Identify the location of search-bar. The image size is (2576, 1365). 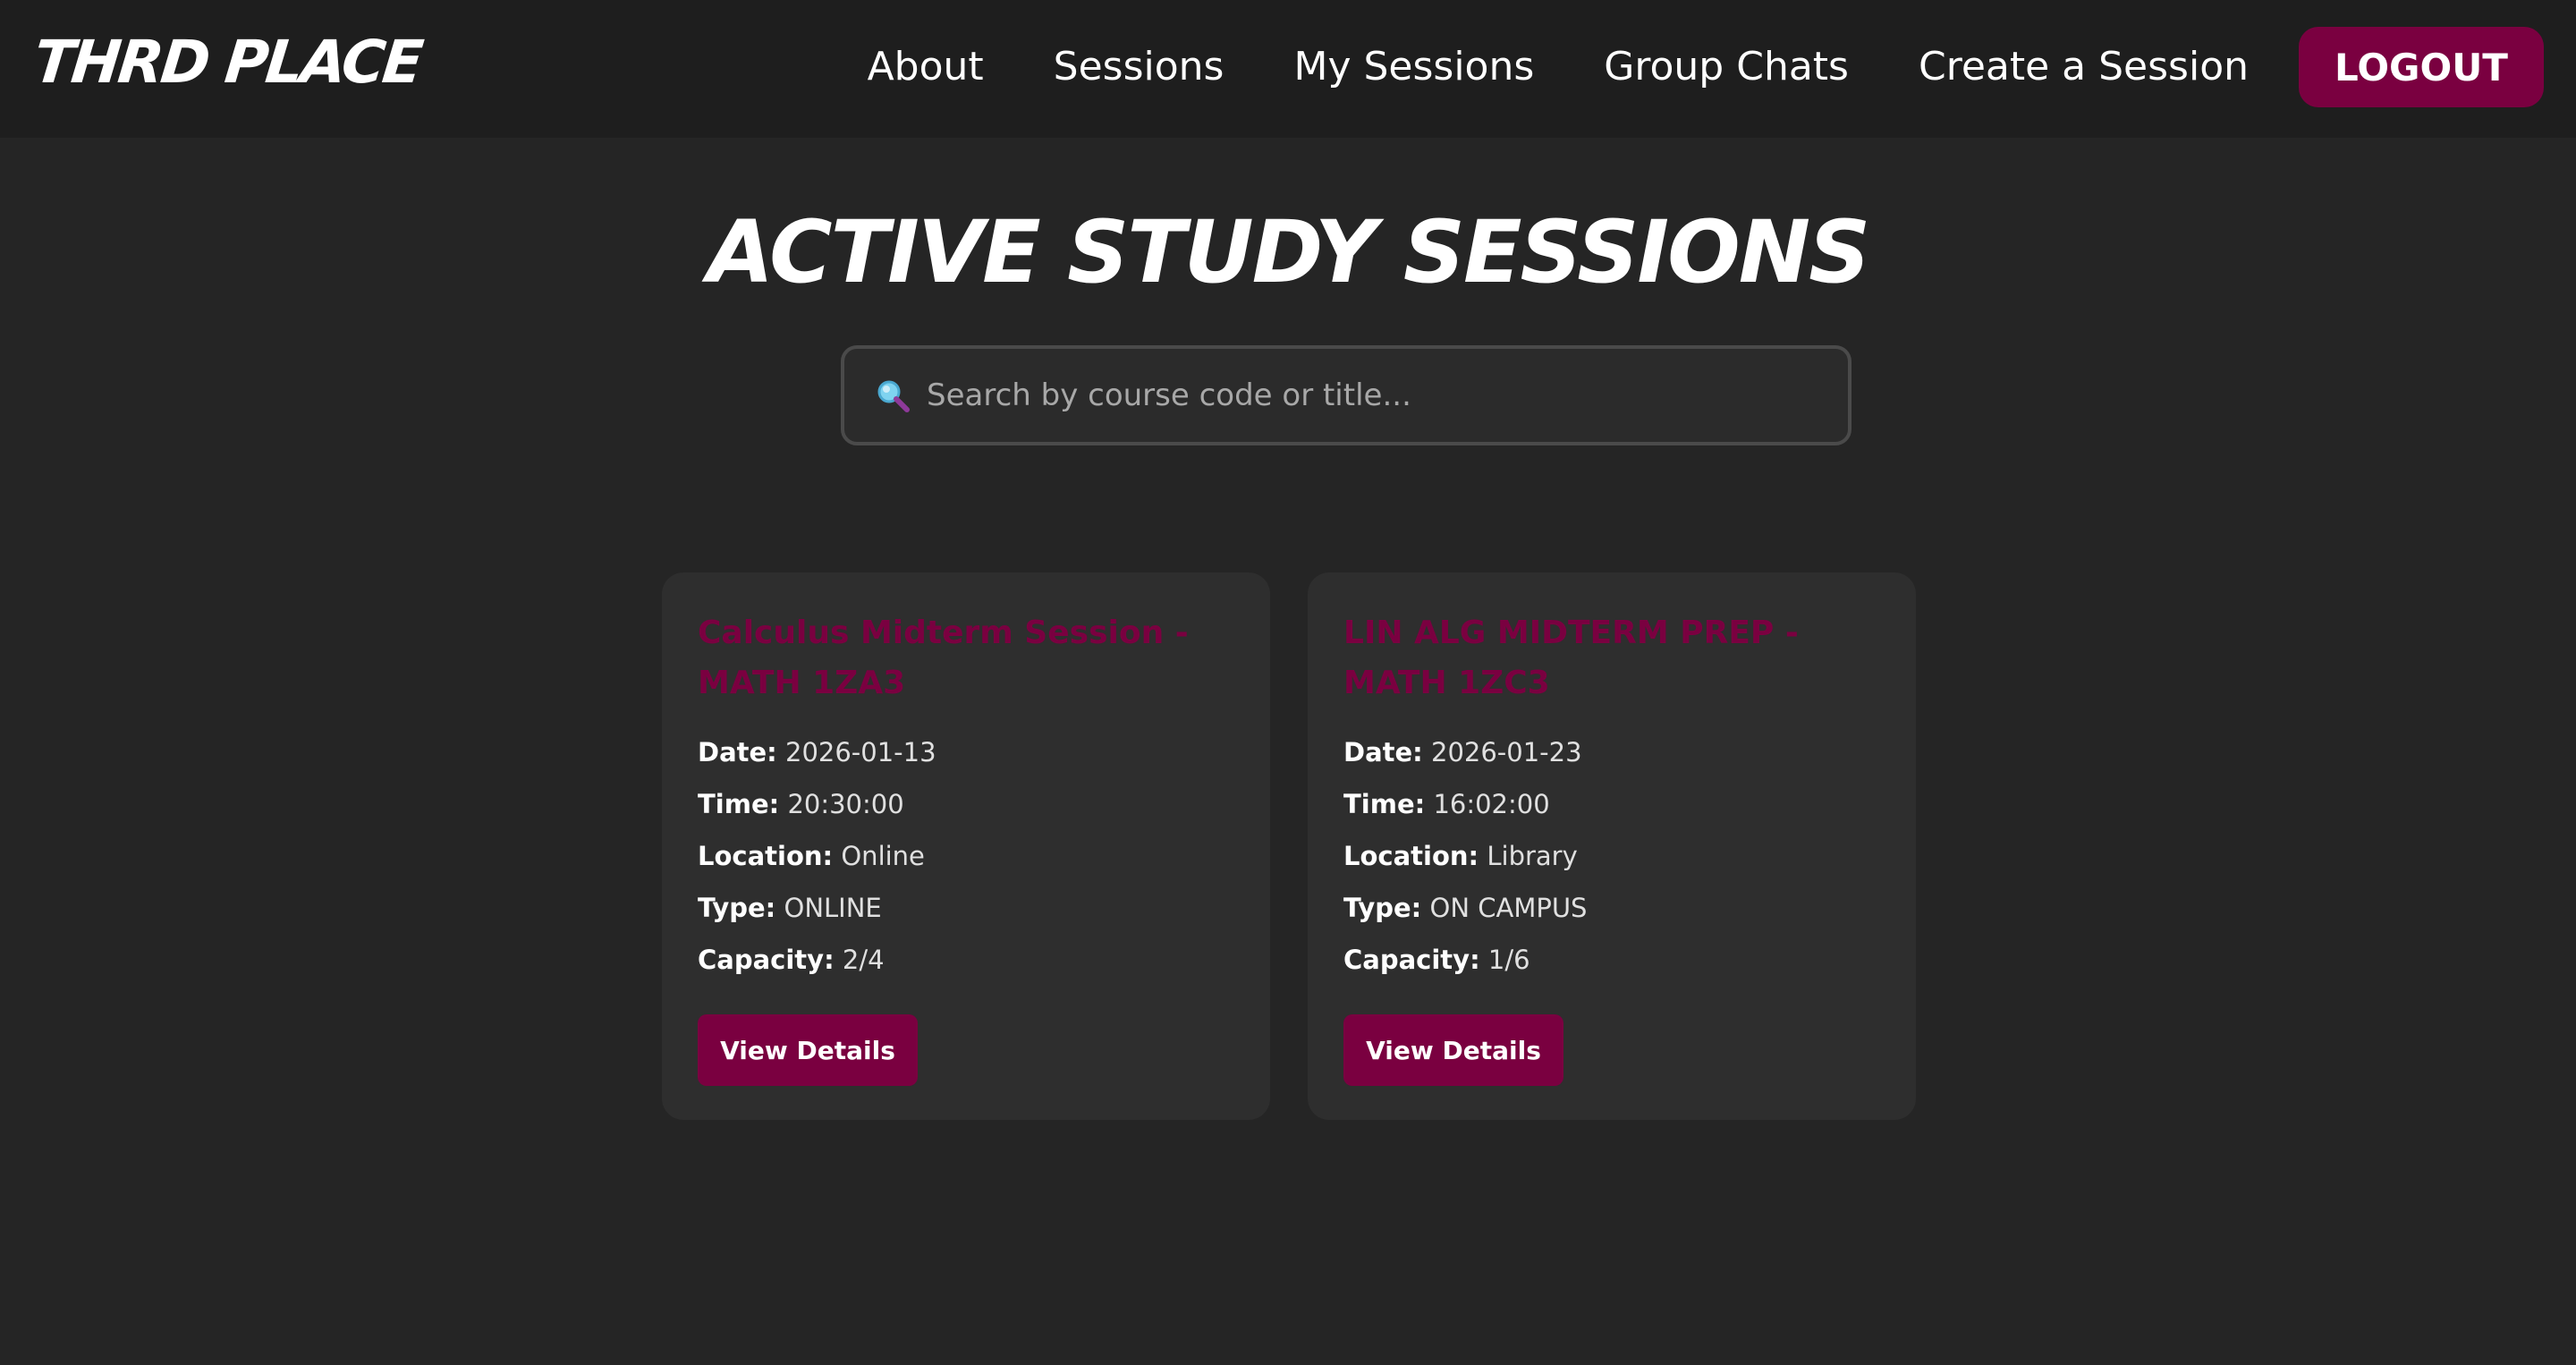
(1346, 395).